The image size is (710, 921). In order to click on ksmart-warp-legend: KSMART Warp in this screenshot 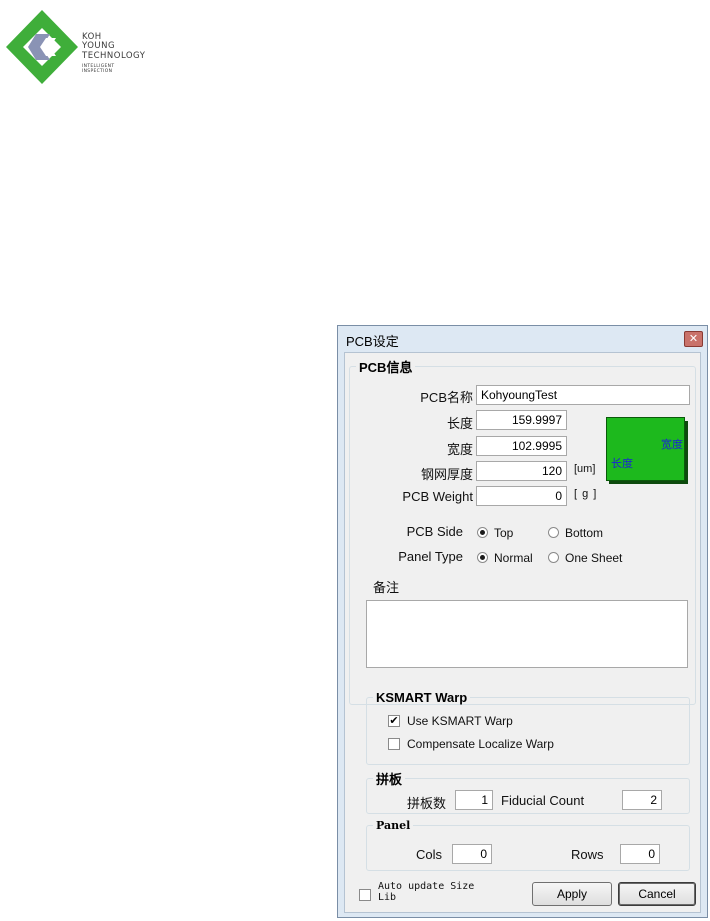, I will do `click(422, 697)`.